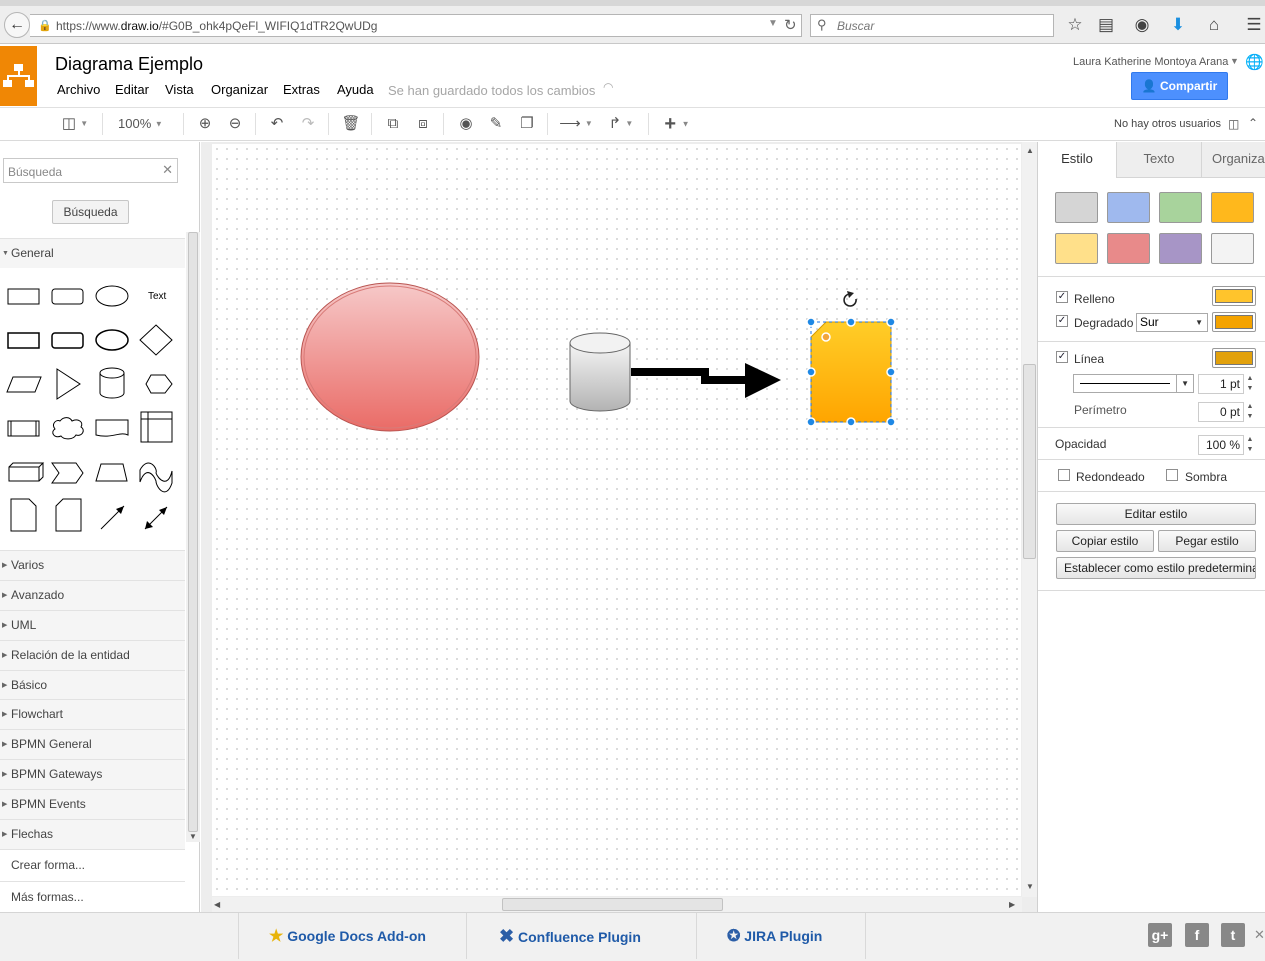 The width and height of the screenshot is (1265, 961). Describe the element at coordinates (677, 124) in the screenshot. I see `plus-icon: + ▼` at that location.